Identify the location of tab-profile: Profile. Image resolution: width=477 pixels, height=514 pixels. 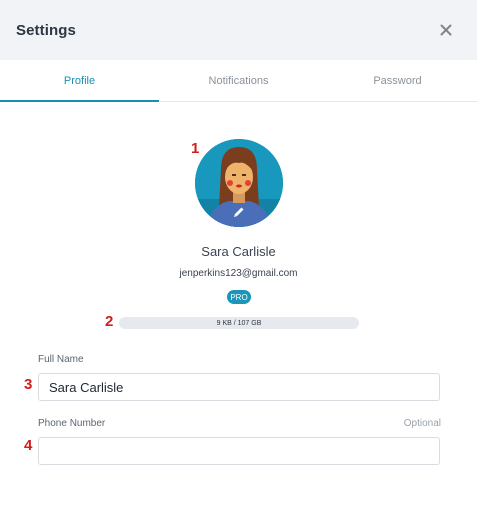
(79, 81).